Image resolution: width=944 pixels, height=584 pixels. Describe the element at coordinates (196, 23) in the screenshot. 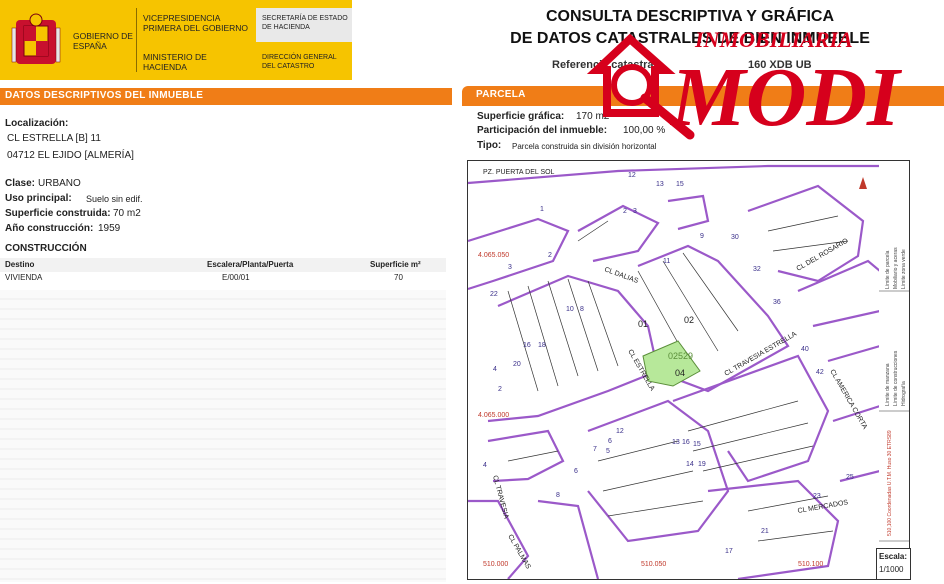

I see `vicepresidencia-label: VICEPRESIDENCIA PRIMERA DEL GOBIERNO` at that location.